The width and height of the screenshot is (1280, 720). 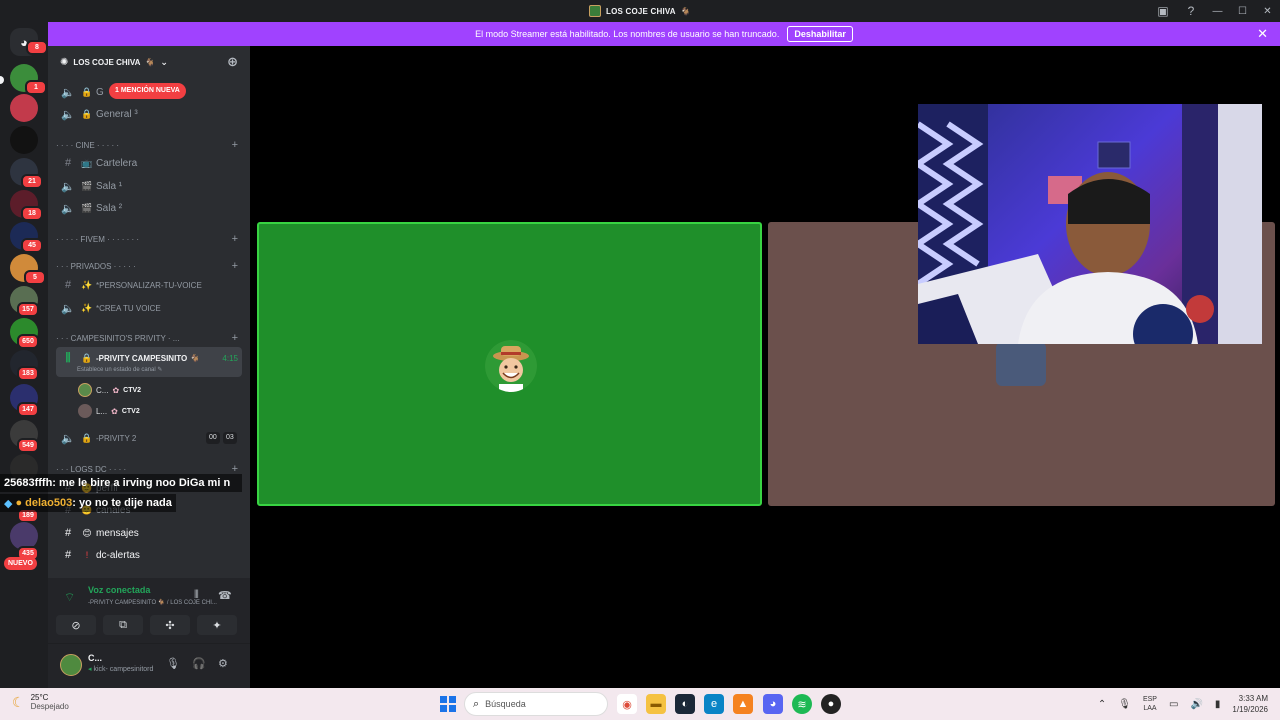 What do you see at coordinates (164, 61) in the screenshot?
I see `chevron-down-icon: ⌄` at bounding box center [164, 61].